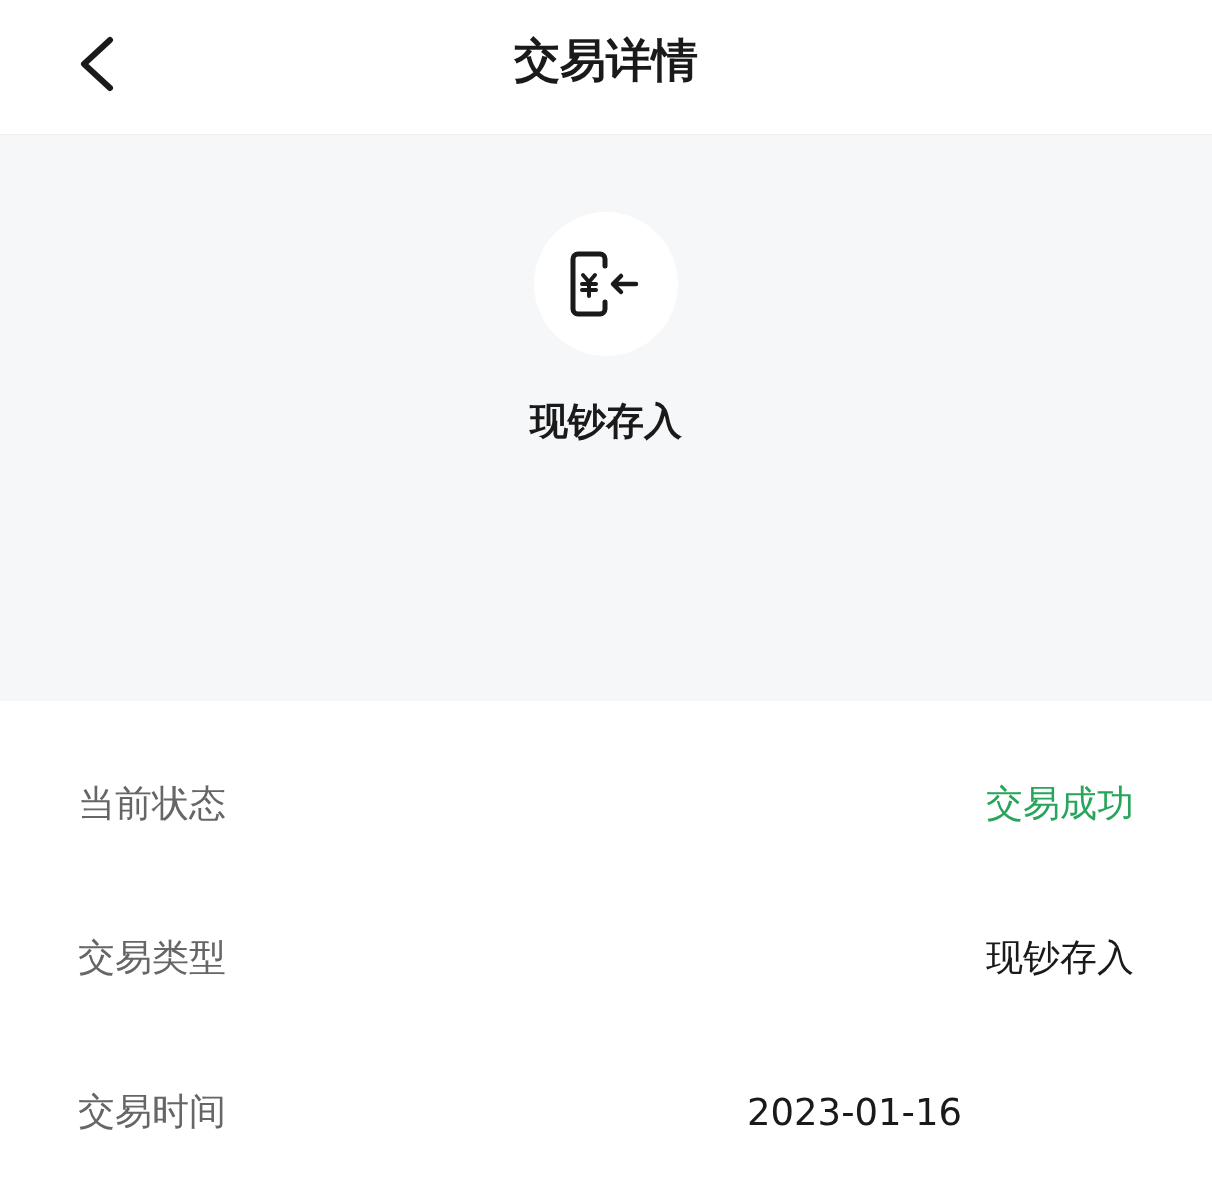 Image resolution: width=1212 pixels, height=1194 pixels. I want to click on detail-label: 交易时间, so click(152, 1112).